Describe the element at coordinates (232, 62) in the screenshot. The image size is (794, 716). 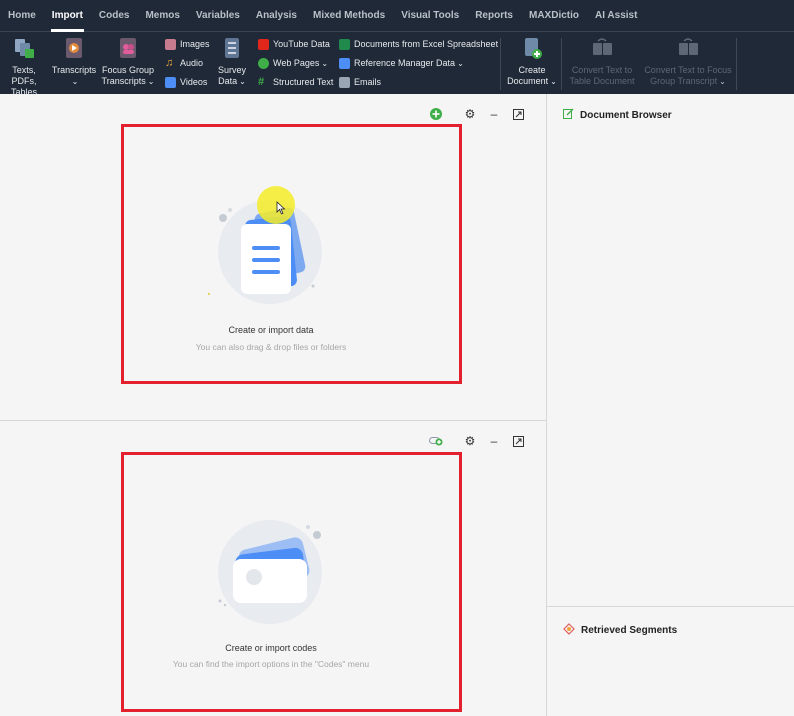
I see `survey-data-button: Survey Data ⌄` at that location.